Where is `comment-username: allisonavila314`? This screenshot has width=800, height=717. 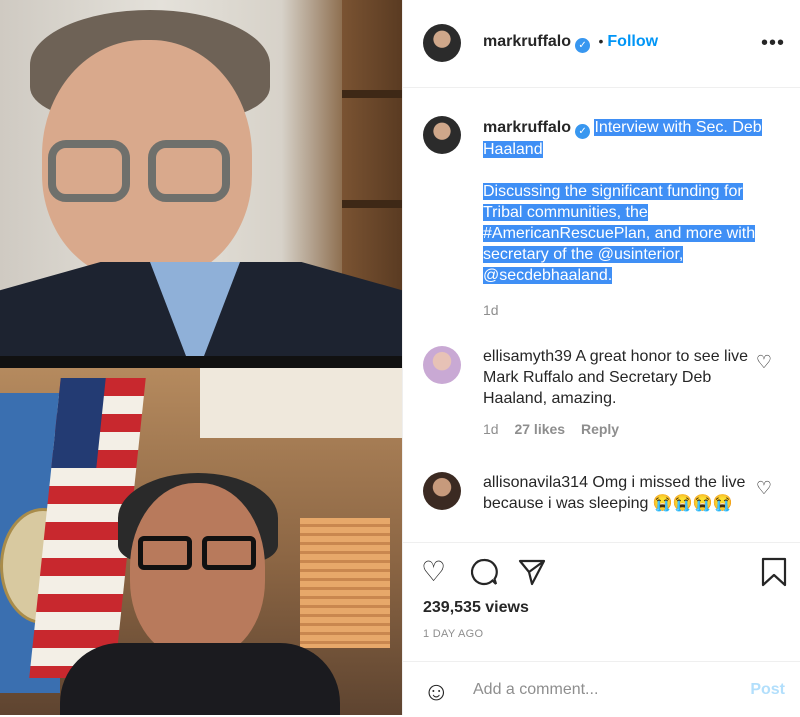
comment-username: allisonavila314 is located at coordinates (535, 482).